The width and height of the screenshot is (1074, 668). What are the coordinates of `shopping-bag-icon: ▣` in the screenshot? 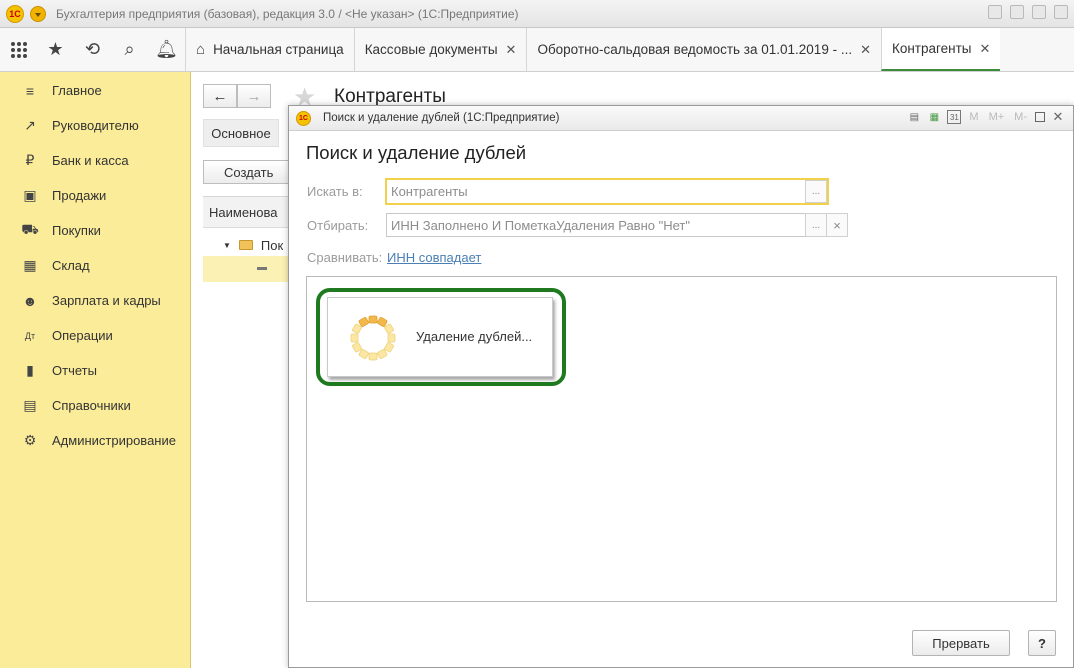 It's located at (30, 195).